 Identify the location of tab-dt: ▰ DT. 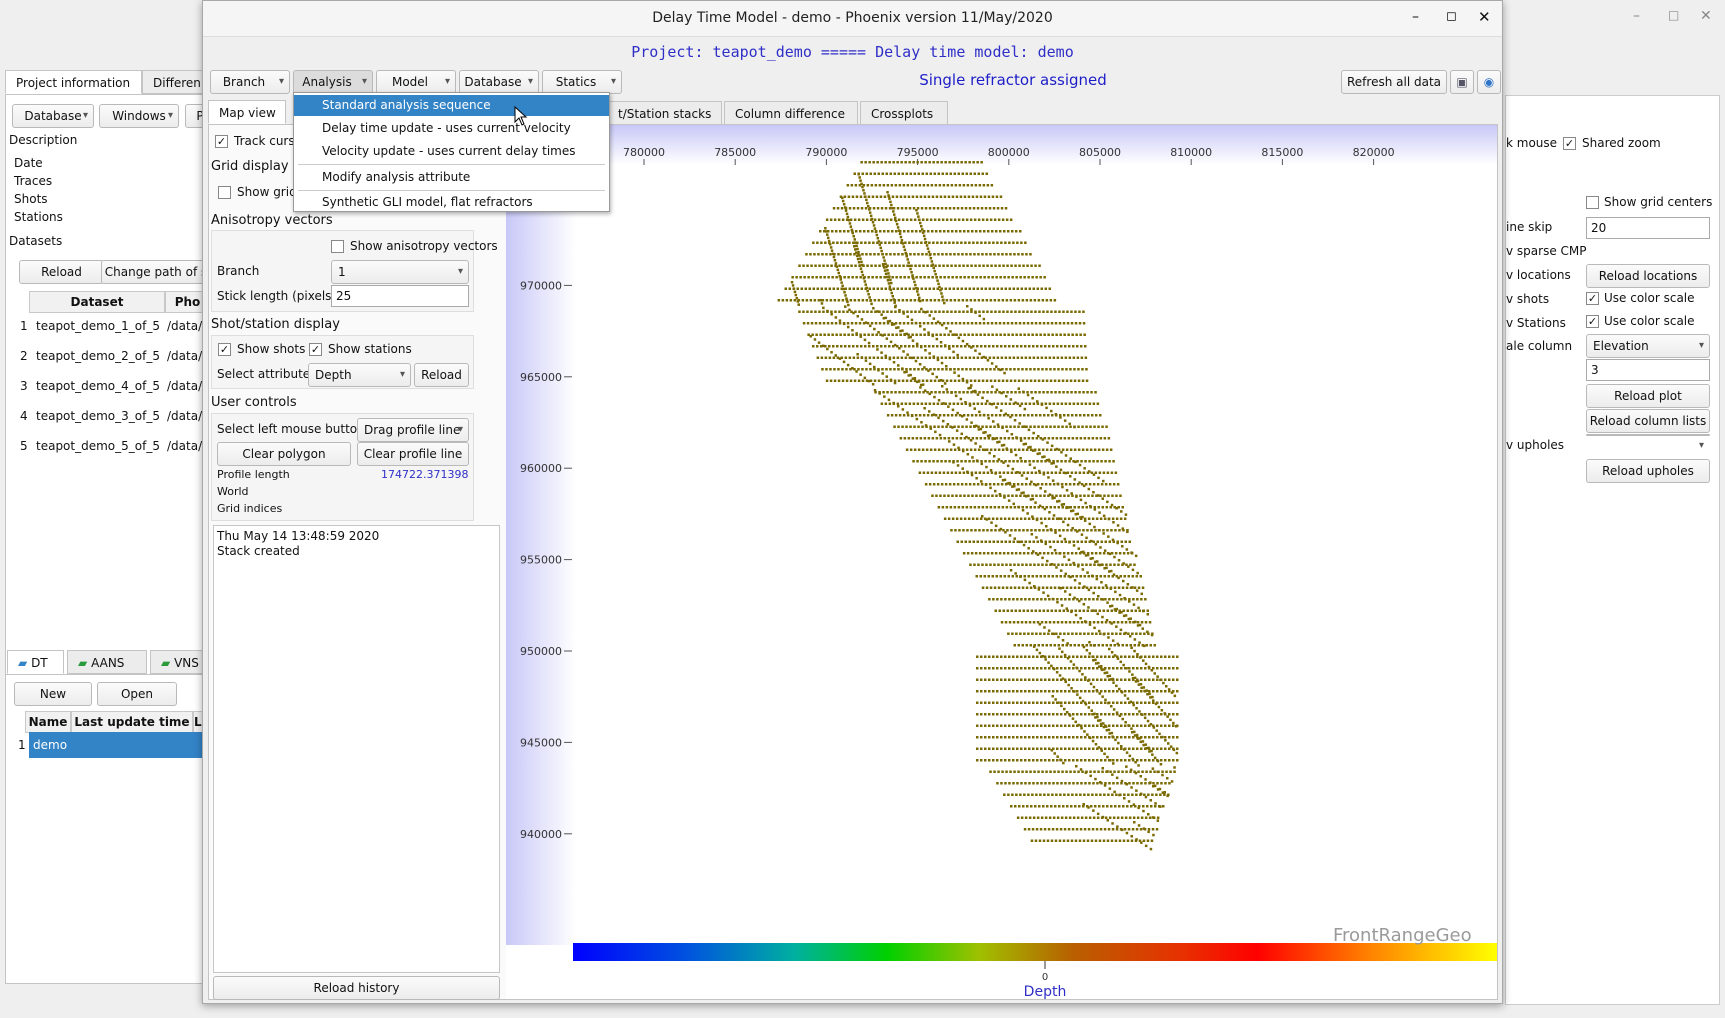
(35, 662).